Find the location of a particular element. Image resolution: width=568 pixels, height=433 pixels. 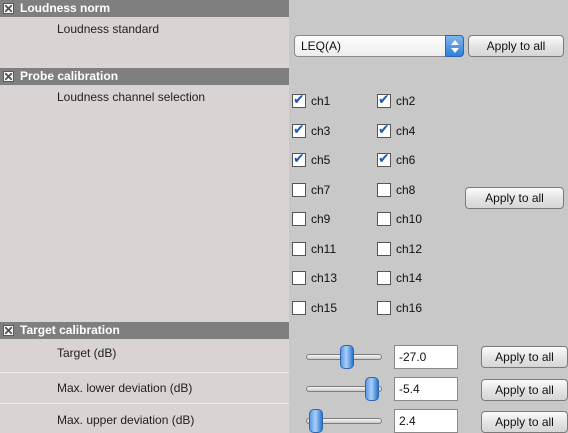

target-input: -27.0 is located at coordinates (426, 357).